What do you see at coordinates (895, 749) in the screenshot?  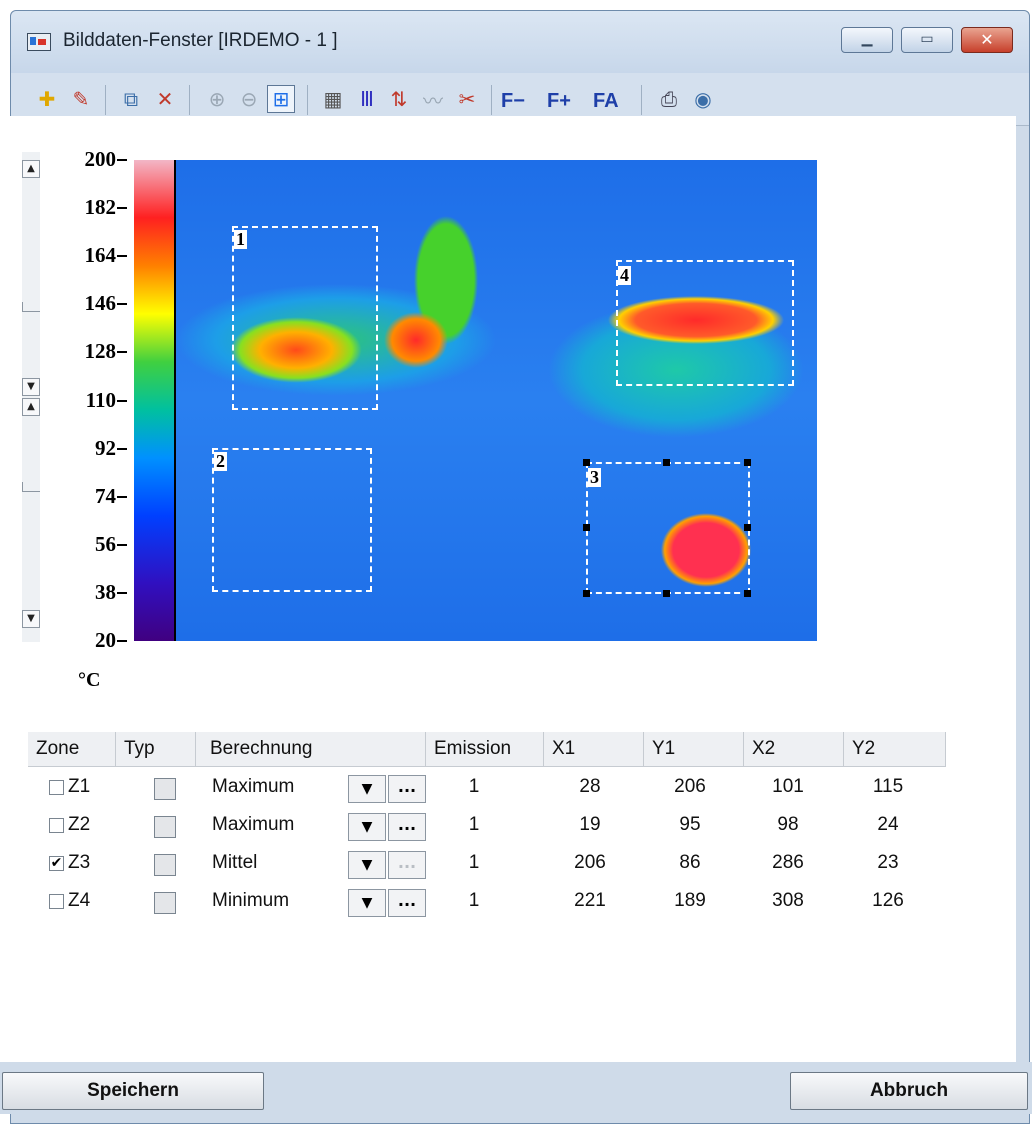 I see `column-header: Y2` at bounding box center [895, 749].